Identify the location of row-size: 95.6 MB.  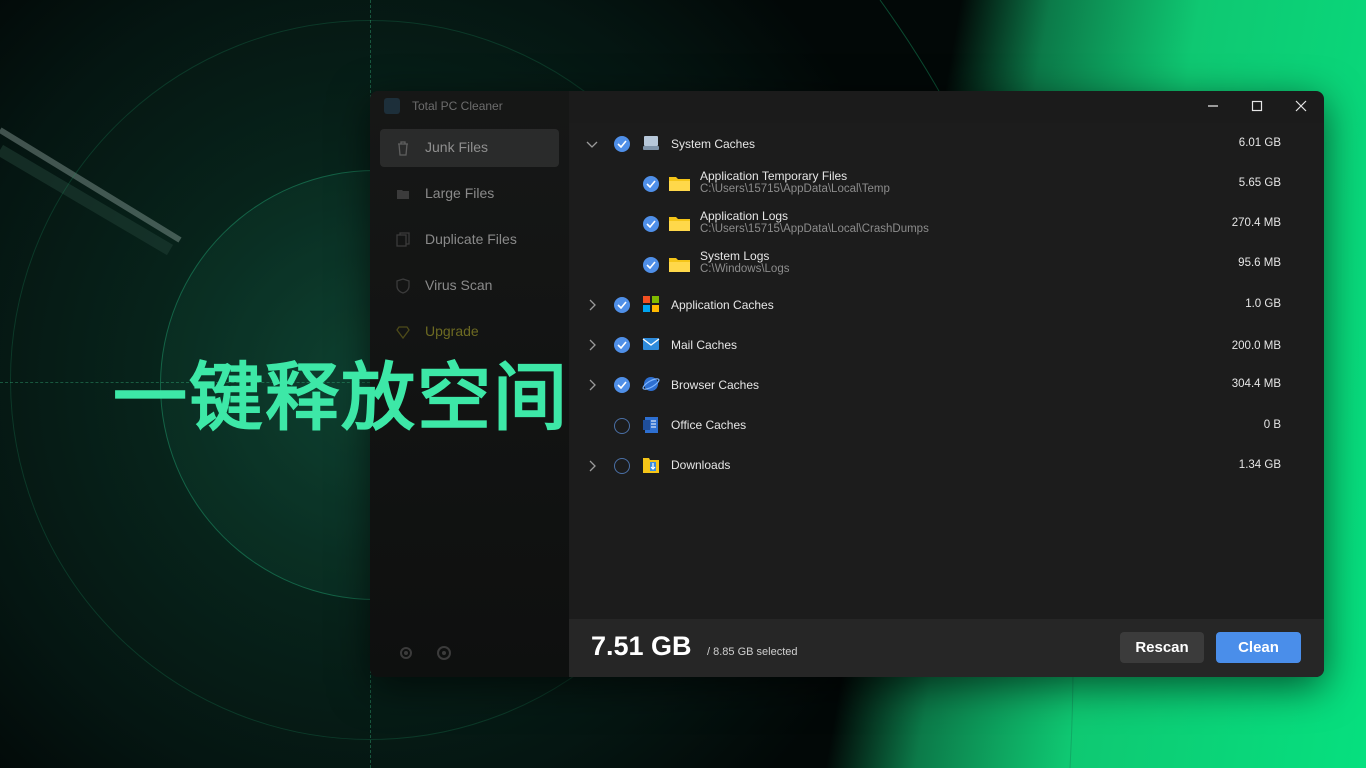
(1259, 263).